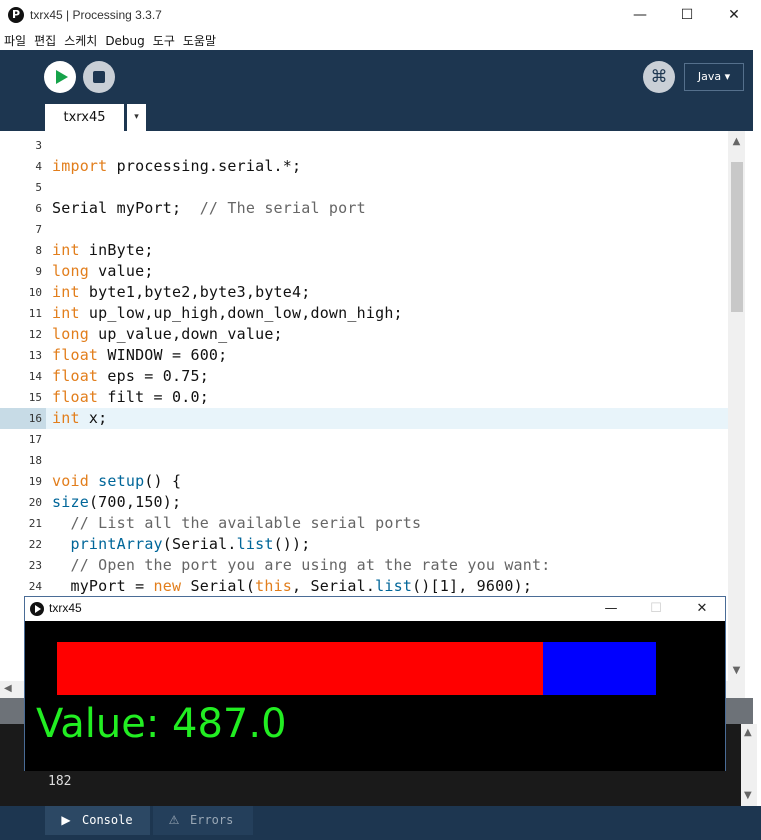 Image resolution: width=761 pixels, height=840 pixels. I want to click on menu-sketch: 스케치, so click(80, 39).